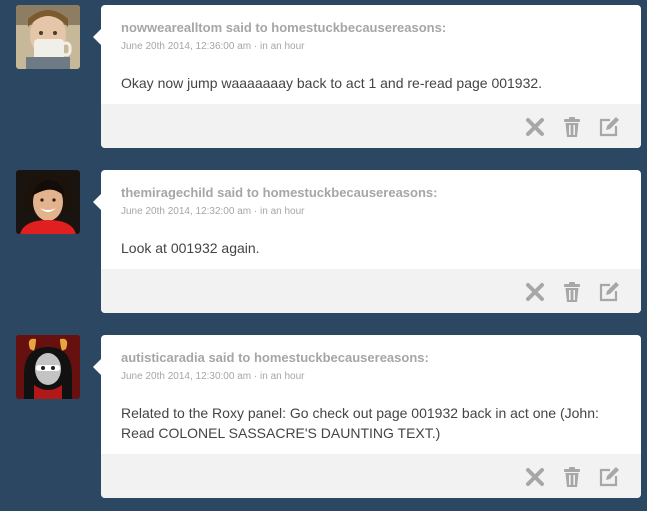 The width and height of the screenshot is (647, 511). I want to click on ask-meta: June 20th 2014, 12:30:00 am · in an hour, so click(371, 377).